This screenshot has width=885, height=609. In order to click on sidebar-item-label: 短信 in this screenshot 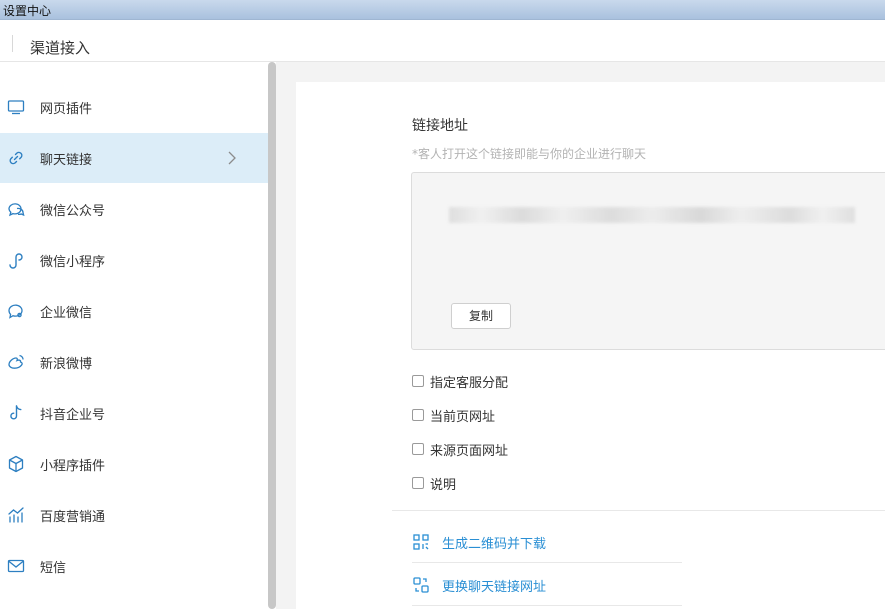, I will do `click(53, 568)`.